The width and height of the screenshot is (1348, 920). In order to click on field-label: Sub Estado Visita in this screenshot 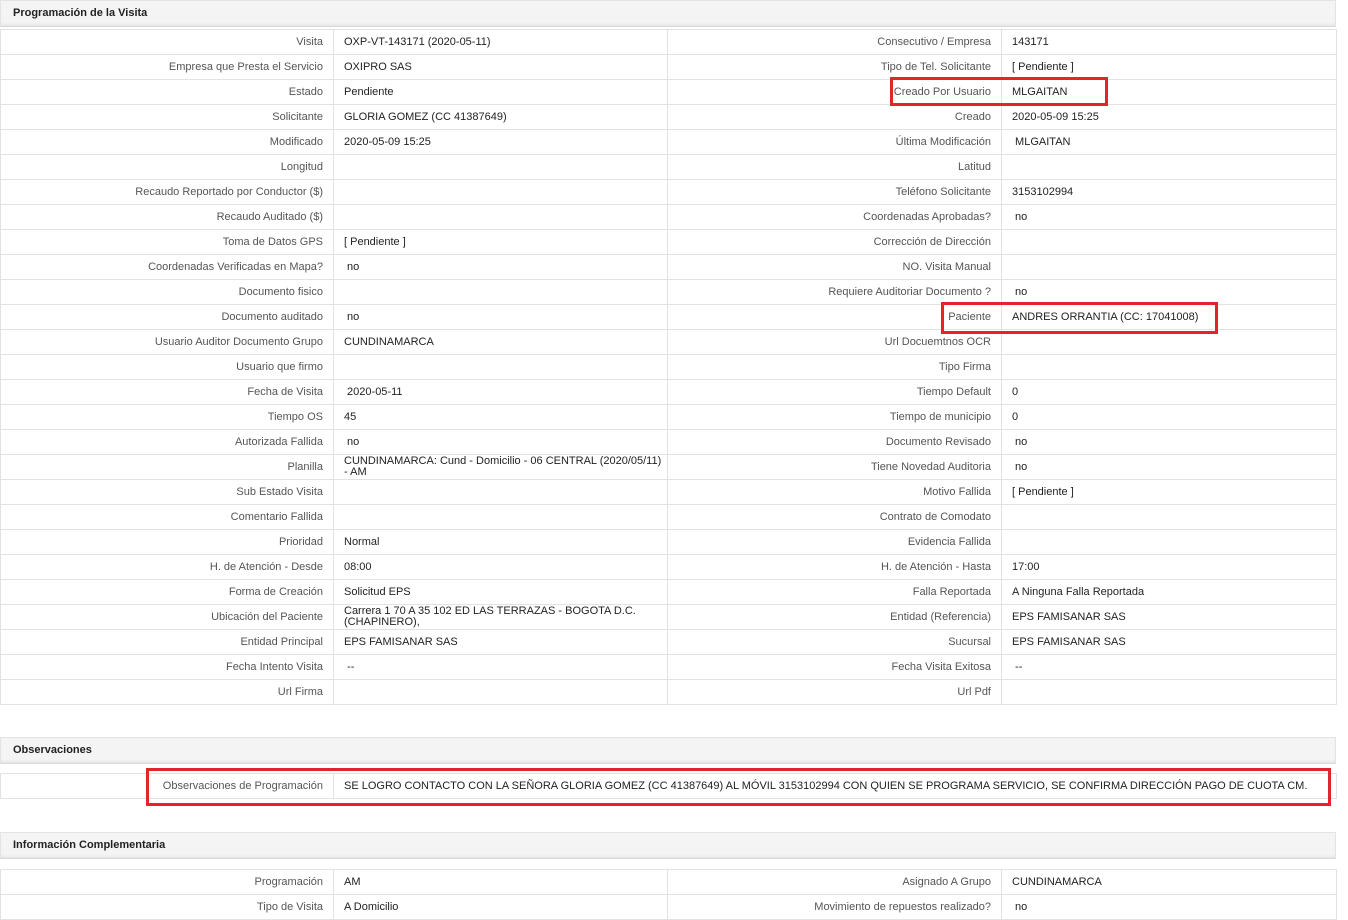, I will do `click(167, 492)`.